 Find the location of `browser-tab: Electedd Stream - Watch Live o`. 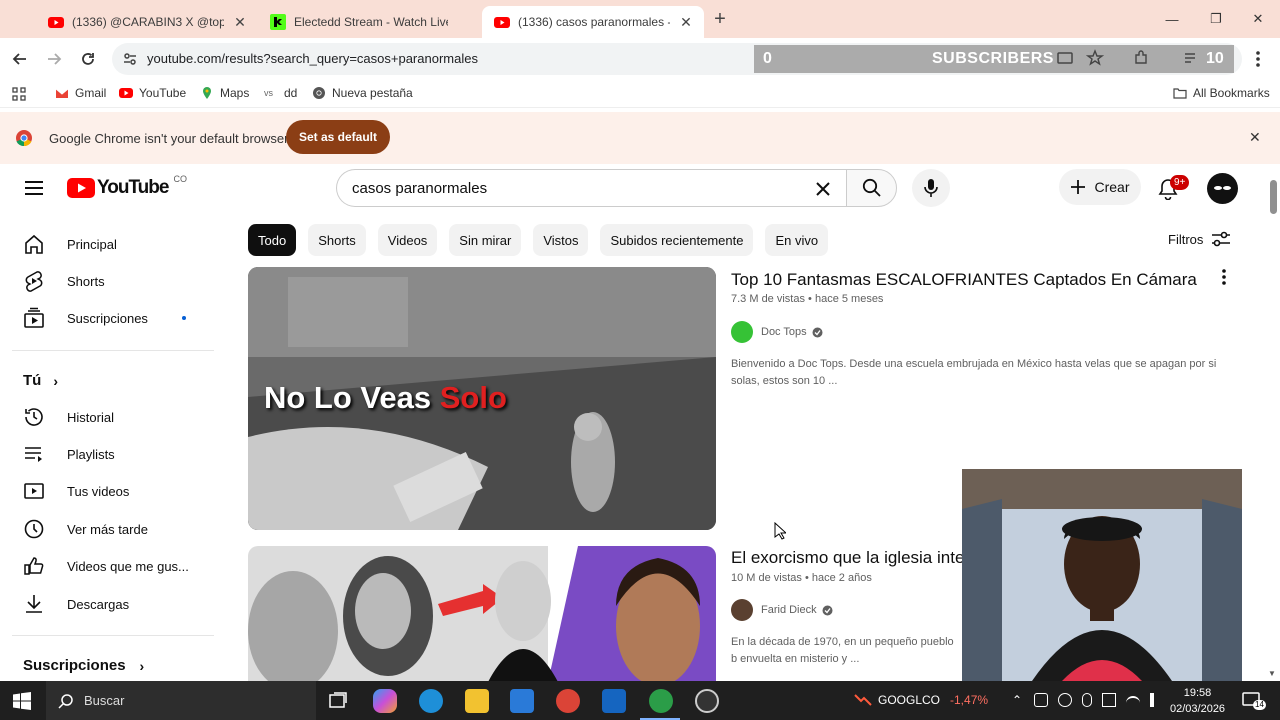

browser-tab: Electedd Stream - Watch Live o is located at coordinates (370, 22).